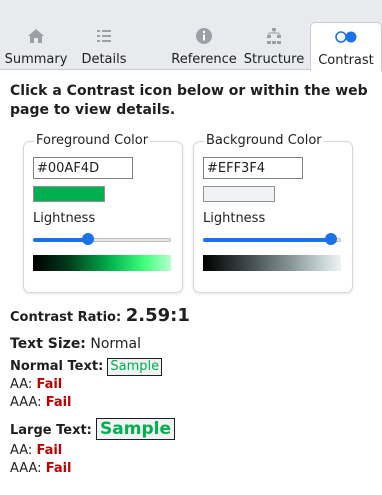 The width and height of the screenshot is (382, 495). What do you see at coordinates (191, 385) in the screenshot?
I see `normal-aa-row: AA: Fail` at bounding box center [191, 385].